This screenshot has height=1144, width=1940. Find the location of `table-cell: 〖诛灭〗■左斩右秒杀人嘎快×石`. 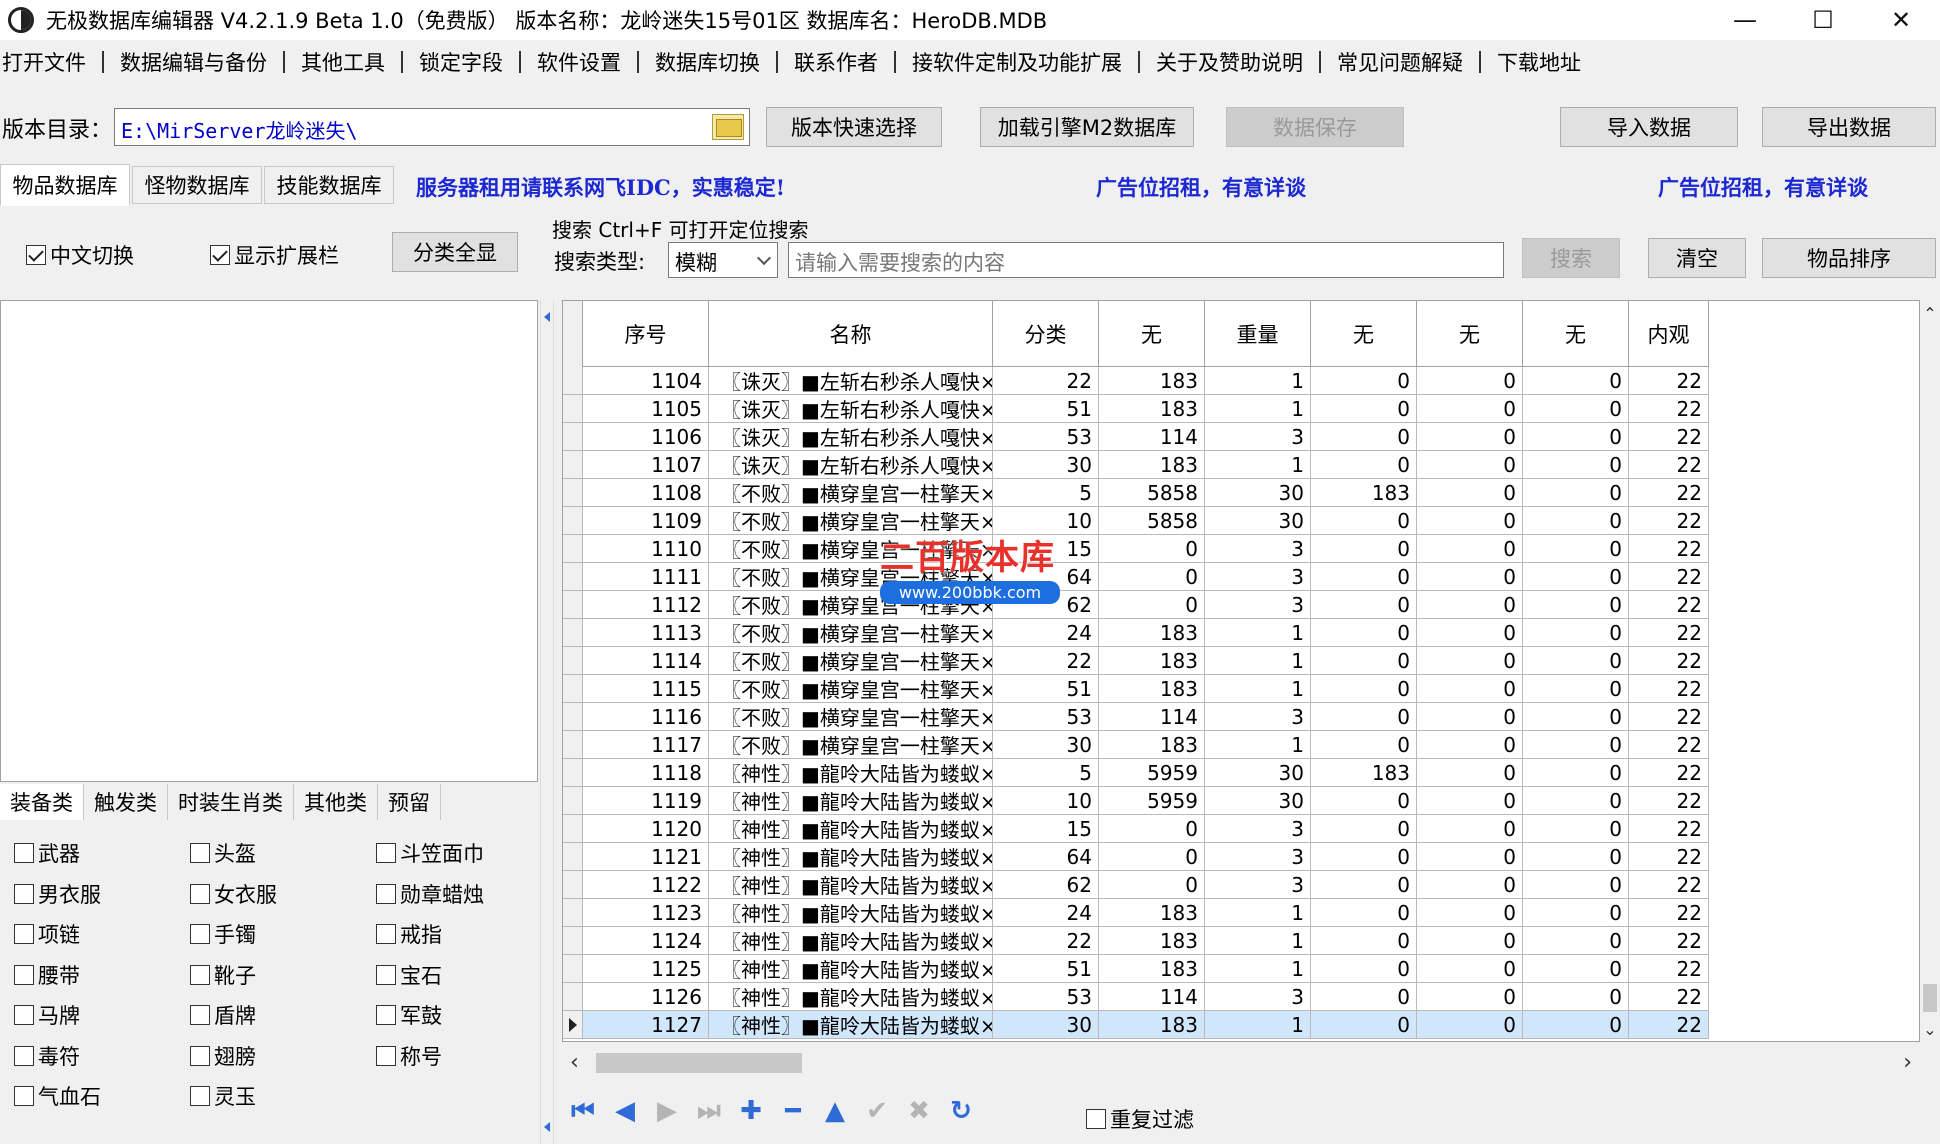

table-cell: 〖诛灭〗■左斩右秒杀人嘎快×石 is located at coordinates (851, 437).